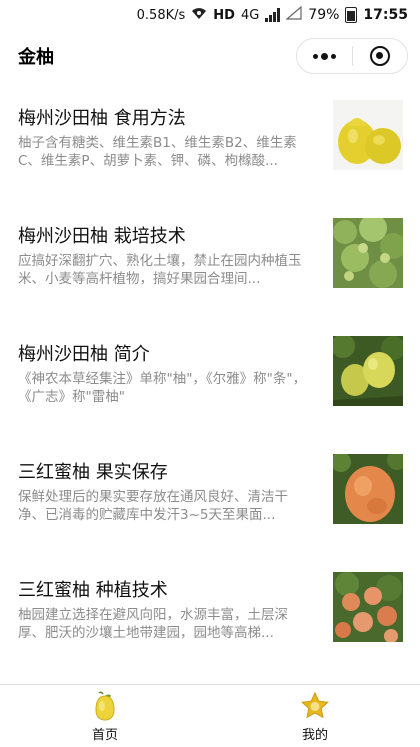 This screenshot has height=747, width=420. I want to click on clock: 17:55, so click(385, 15).